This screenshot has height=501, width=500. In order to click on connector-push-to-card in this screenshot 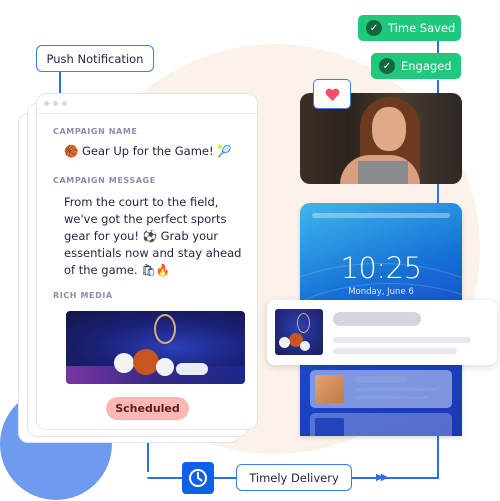, I will do `click(60, 83)`.